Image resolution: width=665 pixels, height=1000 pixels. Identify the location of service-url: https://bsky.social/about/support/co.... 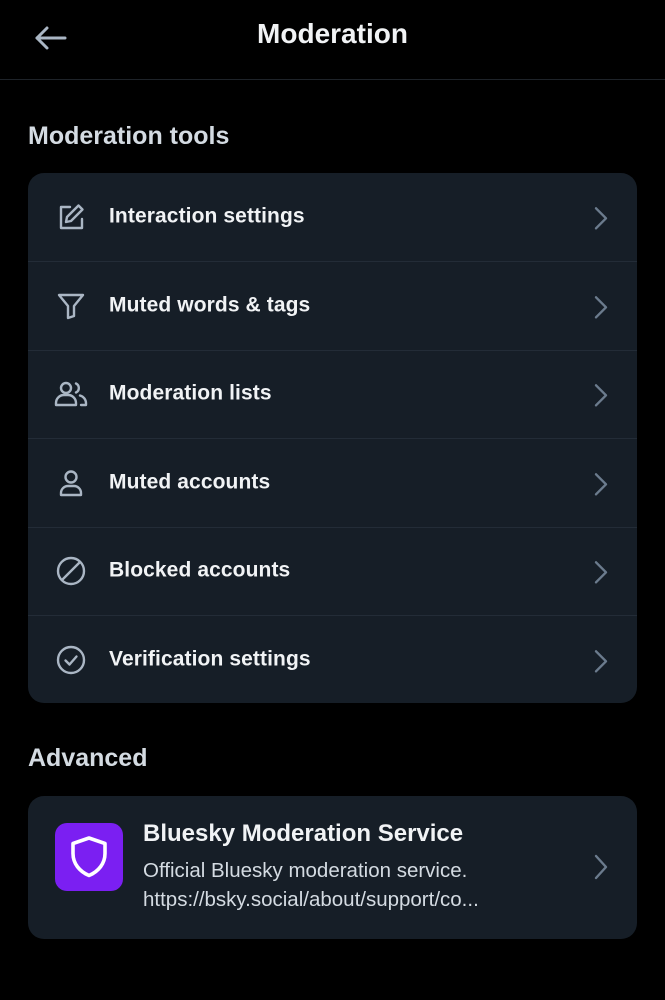
(311, 899).